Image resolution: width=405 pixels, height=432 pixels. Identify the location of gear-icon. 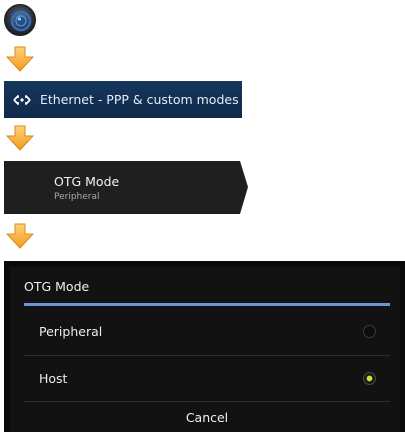
(21, 21).